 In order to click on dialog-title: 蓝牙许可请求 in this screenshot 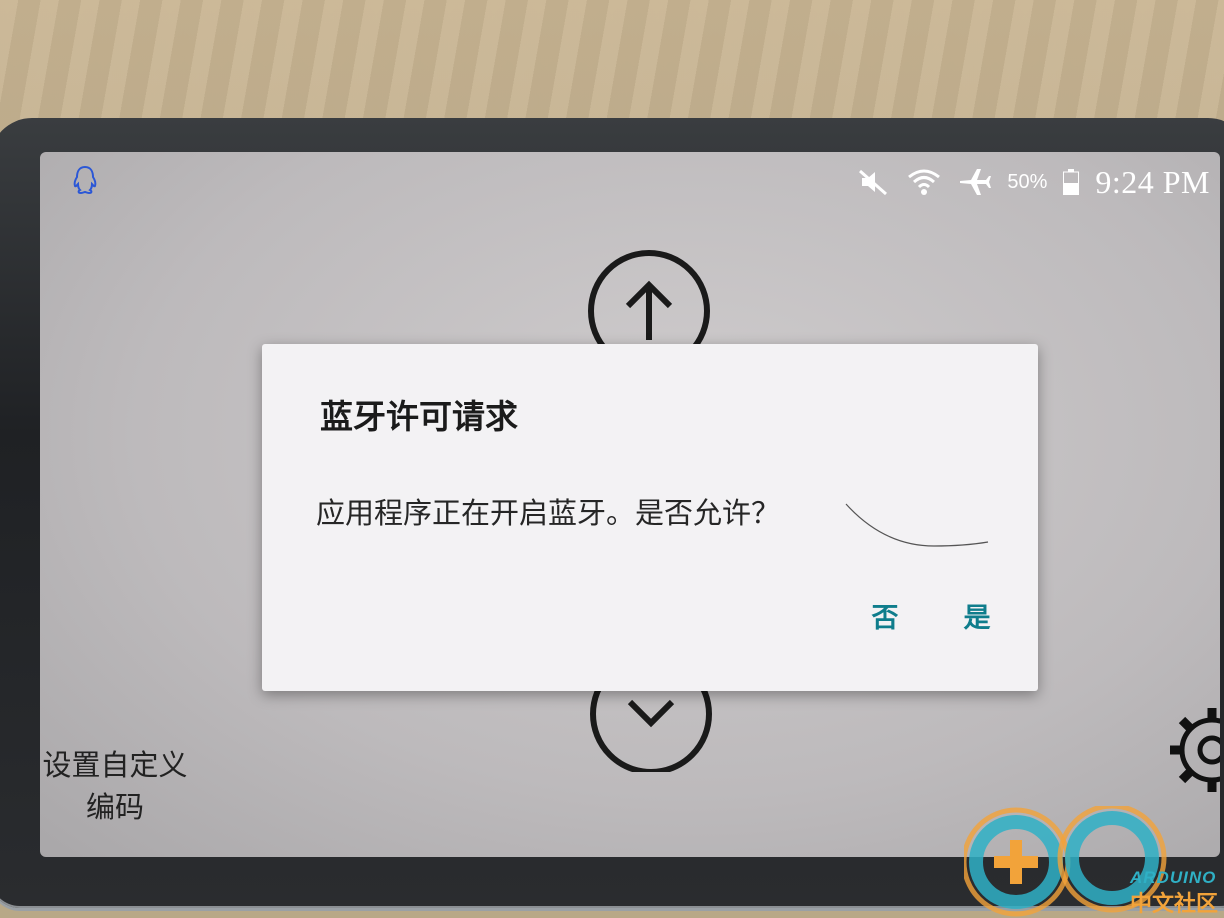, I will do `click(419, 416)`.